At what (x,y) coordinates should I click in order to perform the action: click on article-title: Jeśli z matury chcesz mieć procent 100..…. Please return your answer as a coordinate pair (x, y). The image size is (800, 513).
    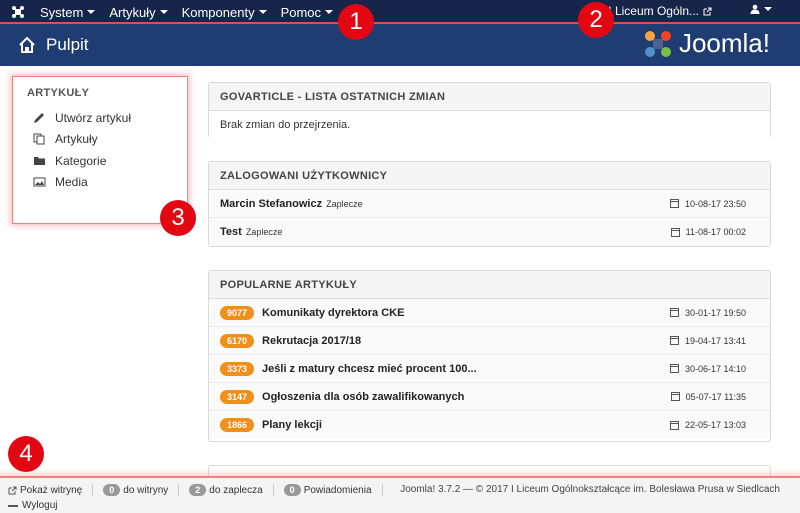
    Looking at the image, I should click on (369, 369).